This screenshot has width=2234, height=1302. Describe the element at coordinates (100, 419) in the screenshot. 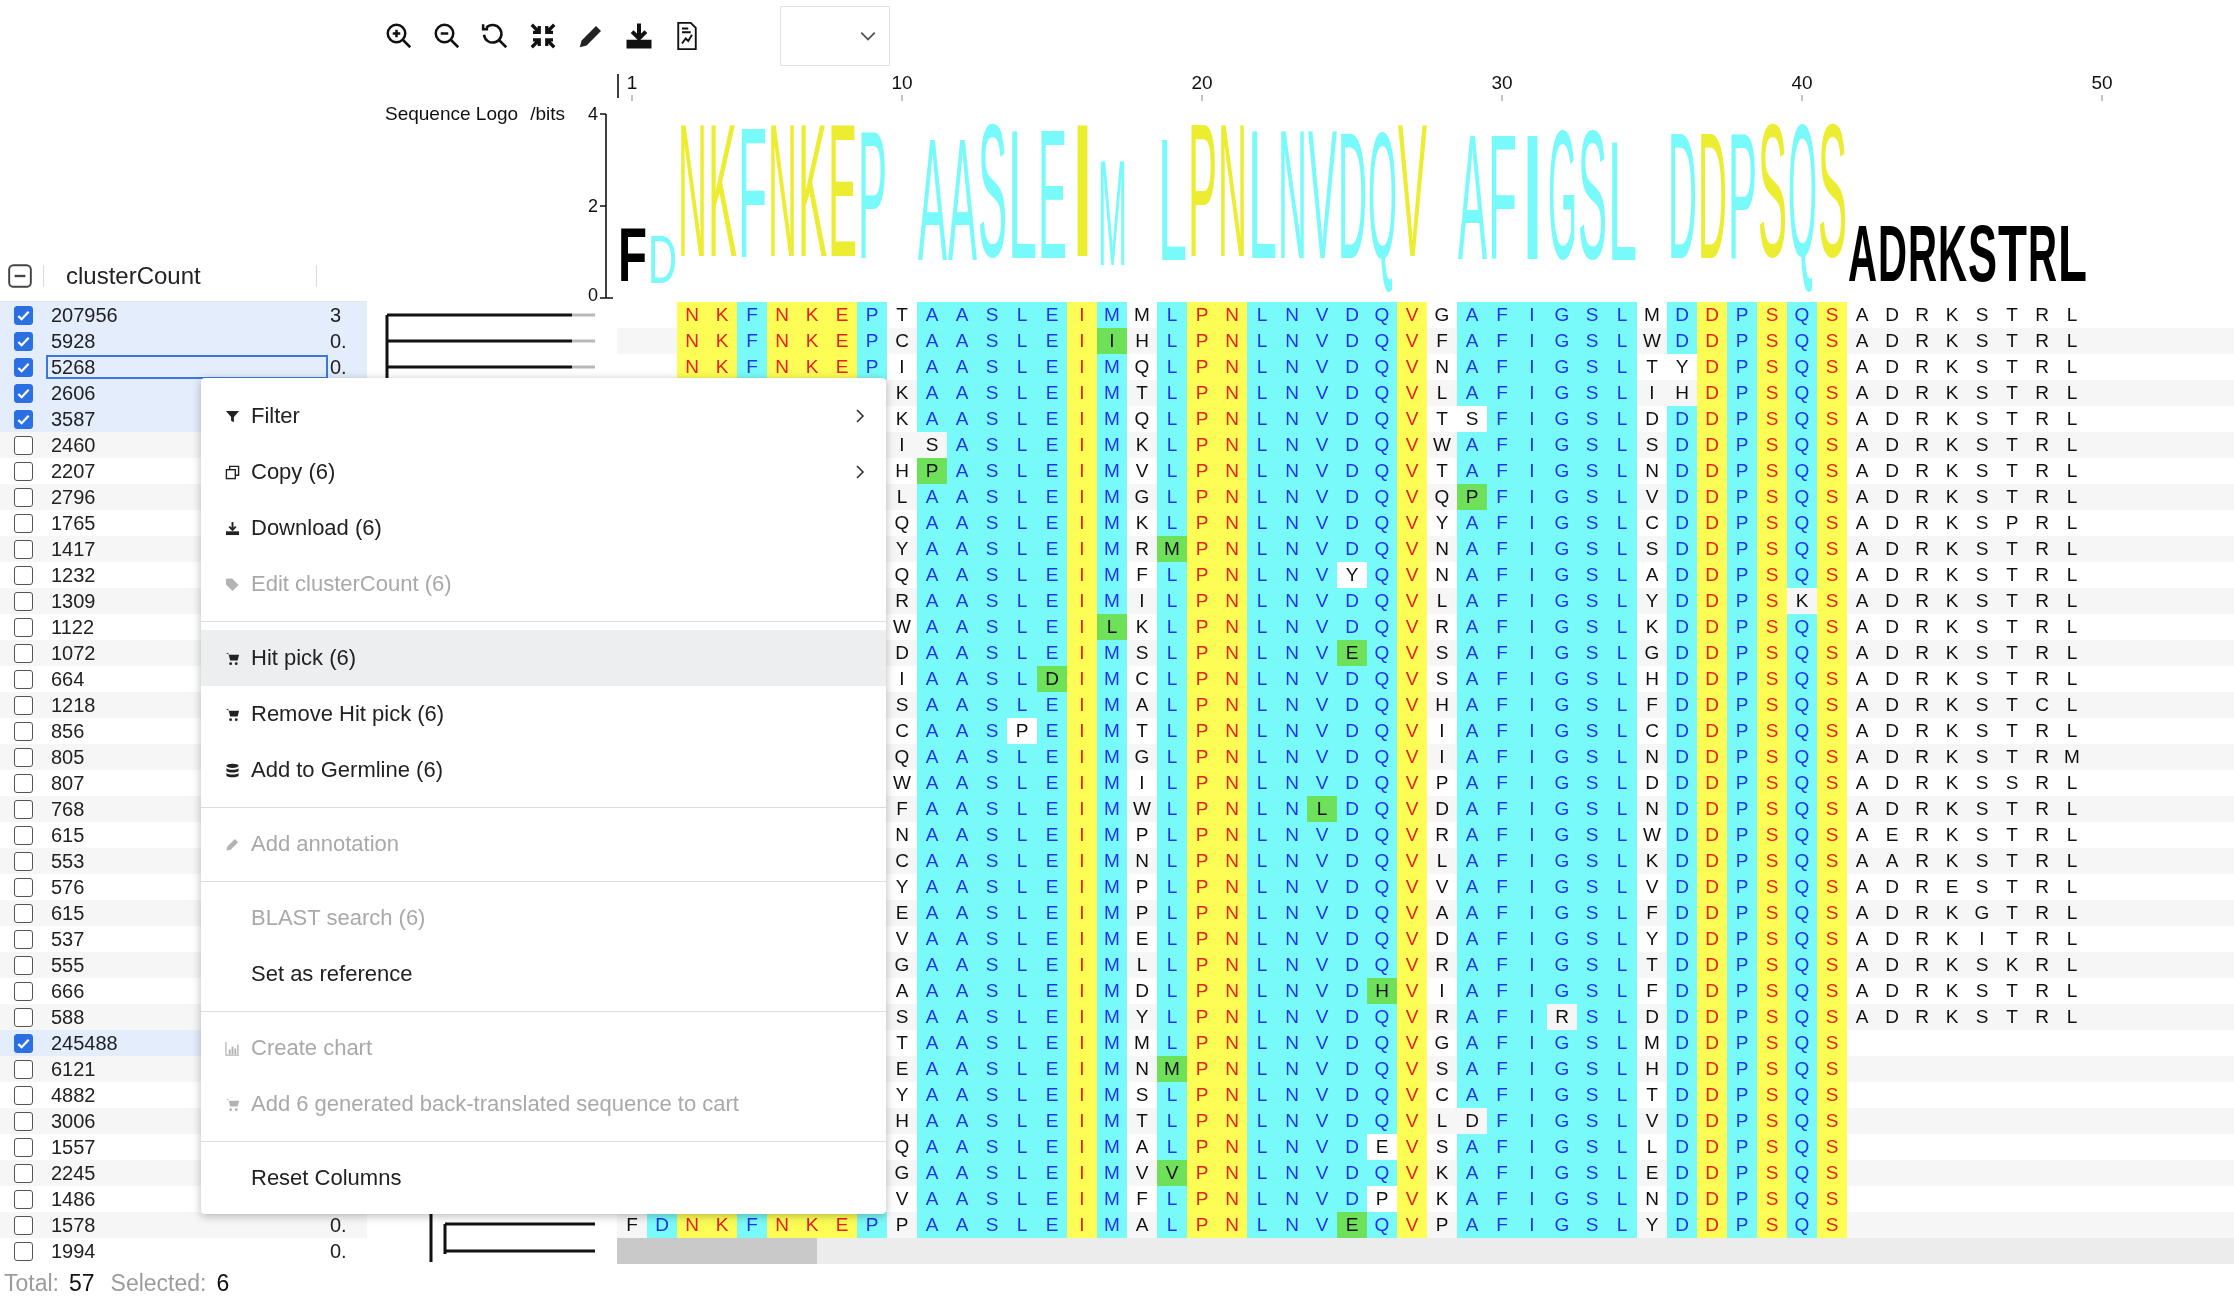

I see `table-row: 3587` at that location.